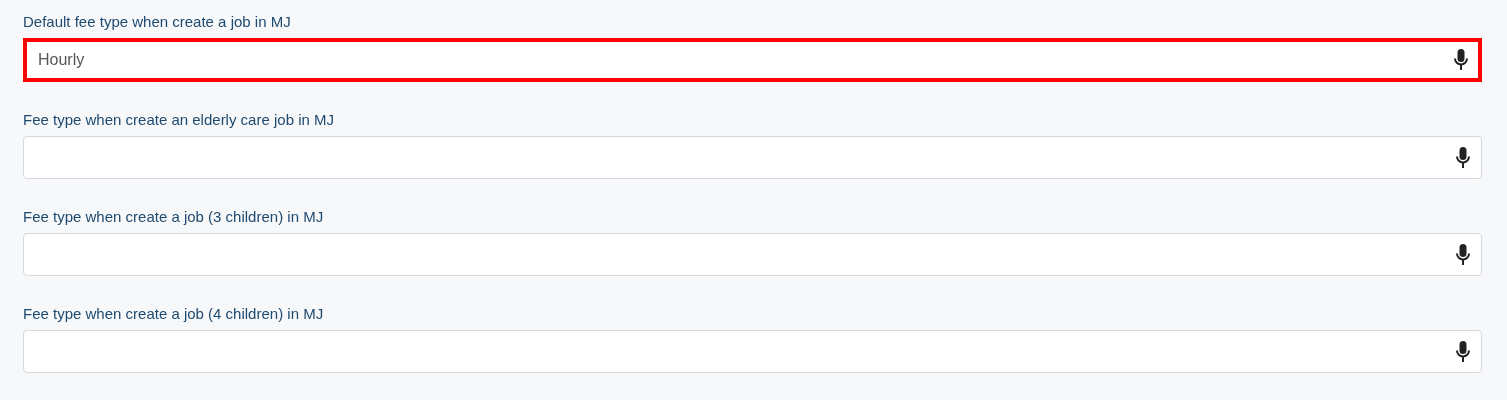 The height and width of the screenshot is (400, 1507). What do you see at coordinates (174, 314) in the screenshot?
I see `field-label: Fee type when create a job (4 children) in MJ` at bounding box center [174, 314].